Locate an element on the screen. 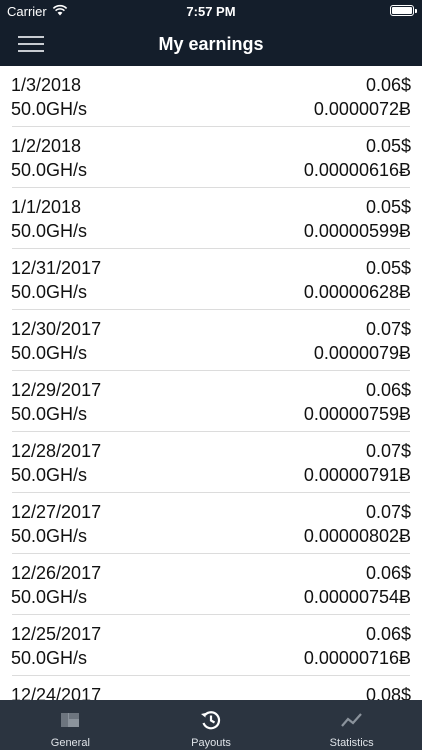 The height and width of the screenshot is (750, 422). earning-row: 12/29/2017 50.0GH/s 0.06$ 0.00000759Ƀ is located at coordinates (211, 401).